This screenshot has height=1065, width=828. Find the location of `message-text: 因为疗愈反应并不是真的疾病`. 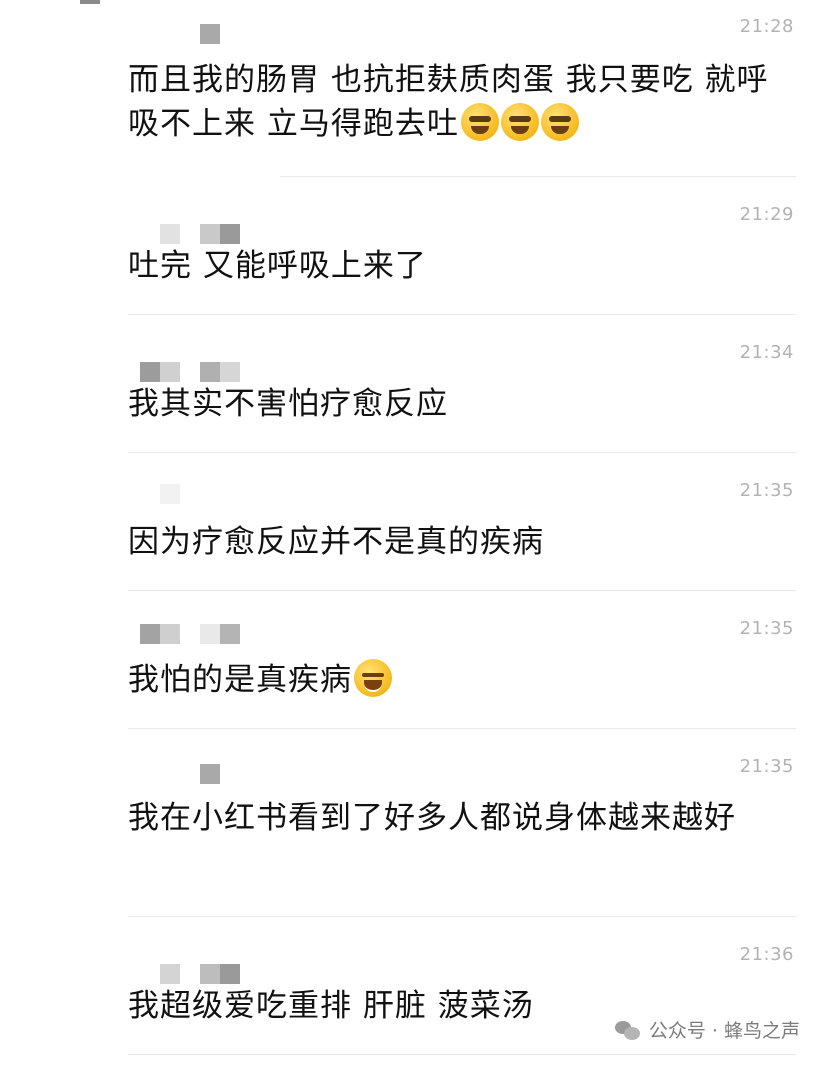

message-text: 因为疗愈反应并不是真的疾病 is located at coordinates (336, 542).